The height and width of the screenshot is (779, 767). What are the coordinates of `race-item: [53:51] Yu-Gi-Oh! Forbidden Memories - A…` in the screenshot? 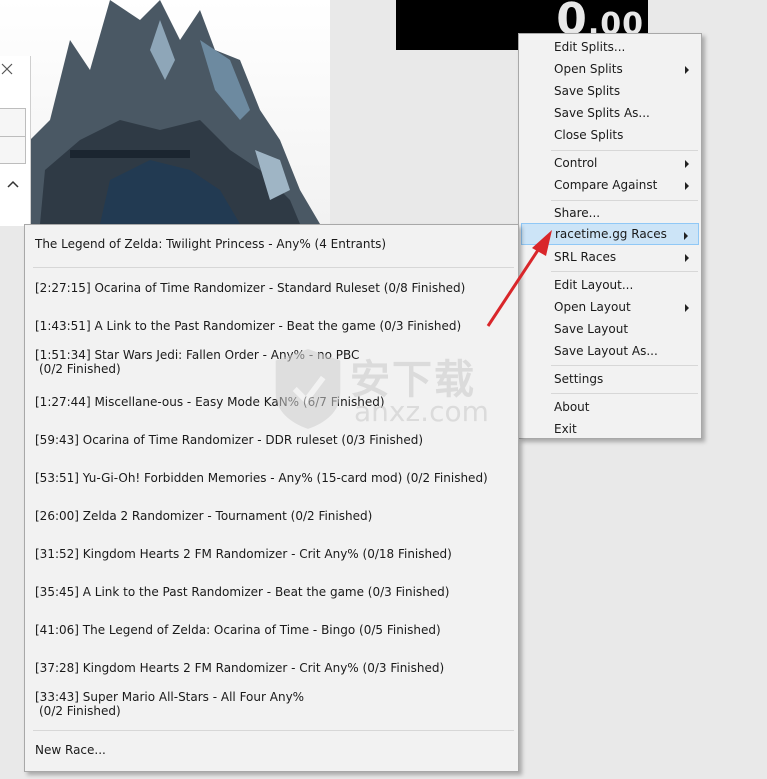 It's located at (261, 478).